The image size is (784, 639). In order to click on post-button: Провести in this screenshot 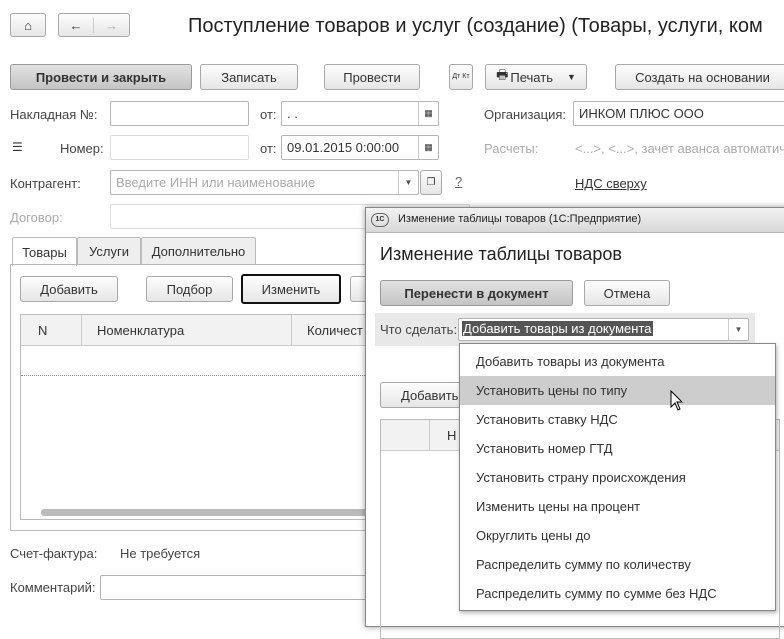, I will do `click(372, 77)`.